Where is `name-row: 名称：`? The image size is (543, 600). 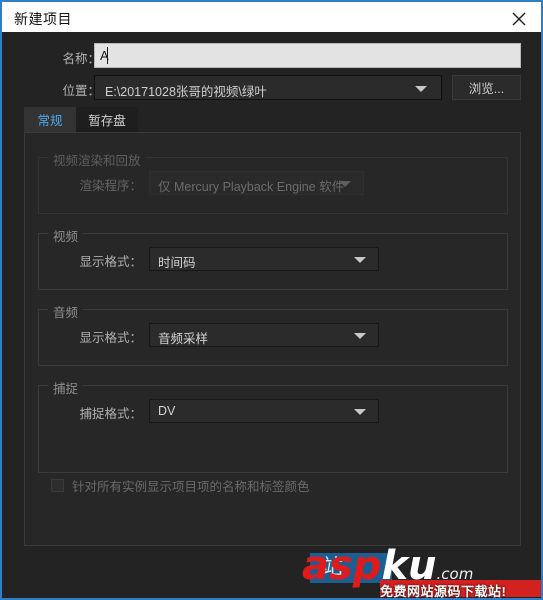 name-row: 名称： is located at coordinates (271, 55).